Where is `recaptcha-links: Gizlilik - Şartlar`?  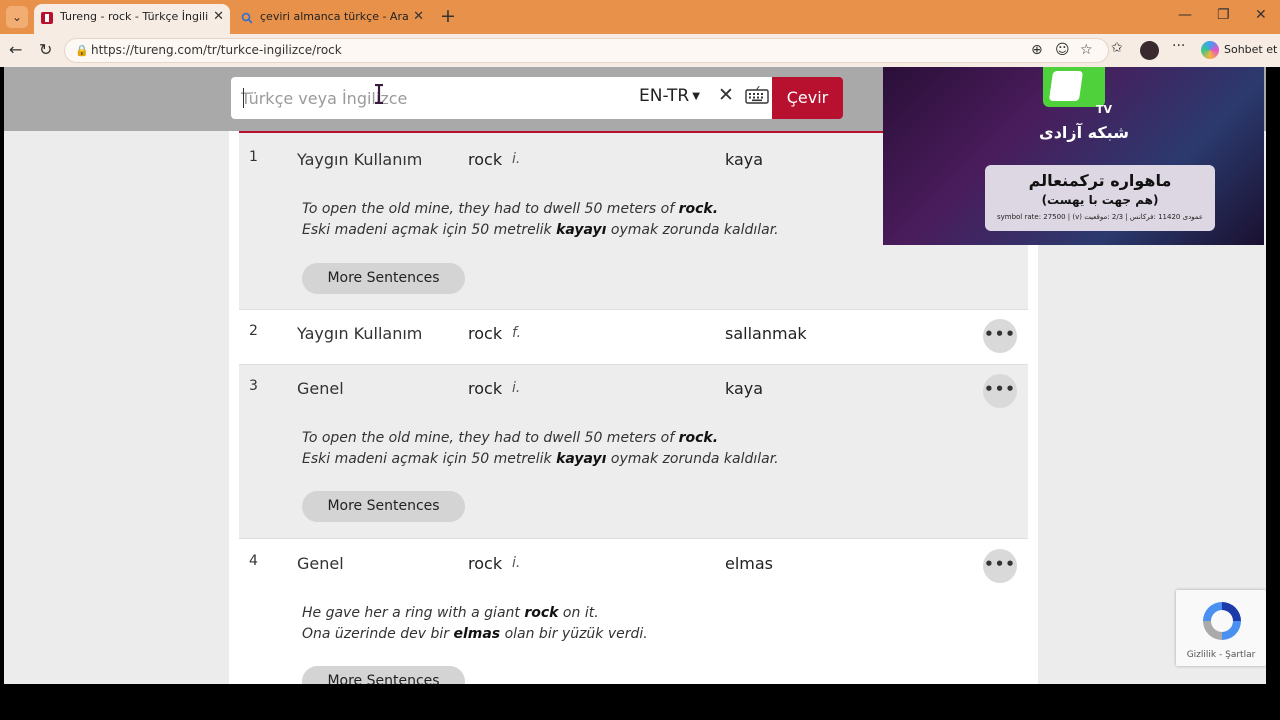
recaptcha-links: Gizlilik - Şartlar is located at coordinates (1221, 655).